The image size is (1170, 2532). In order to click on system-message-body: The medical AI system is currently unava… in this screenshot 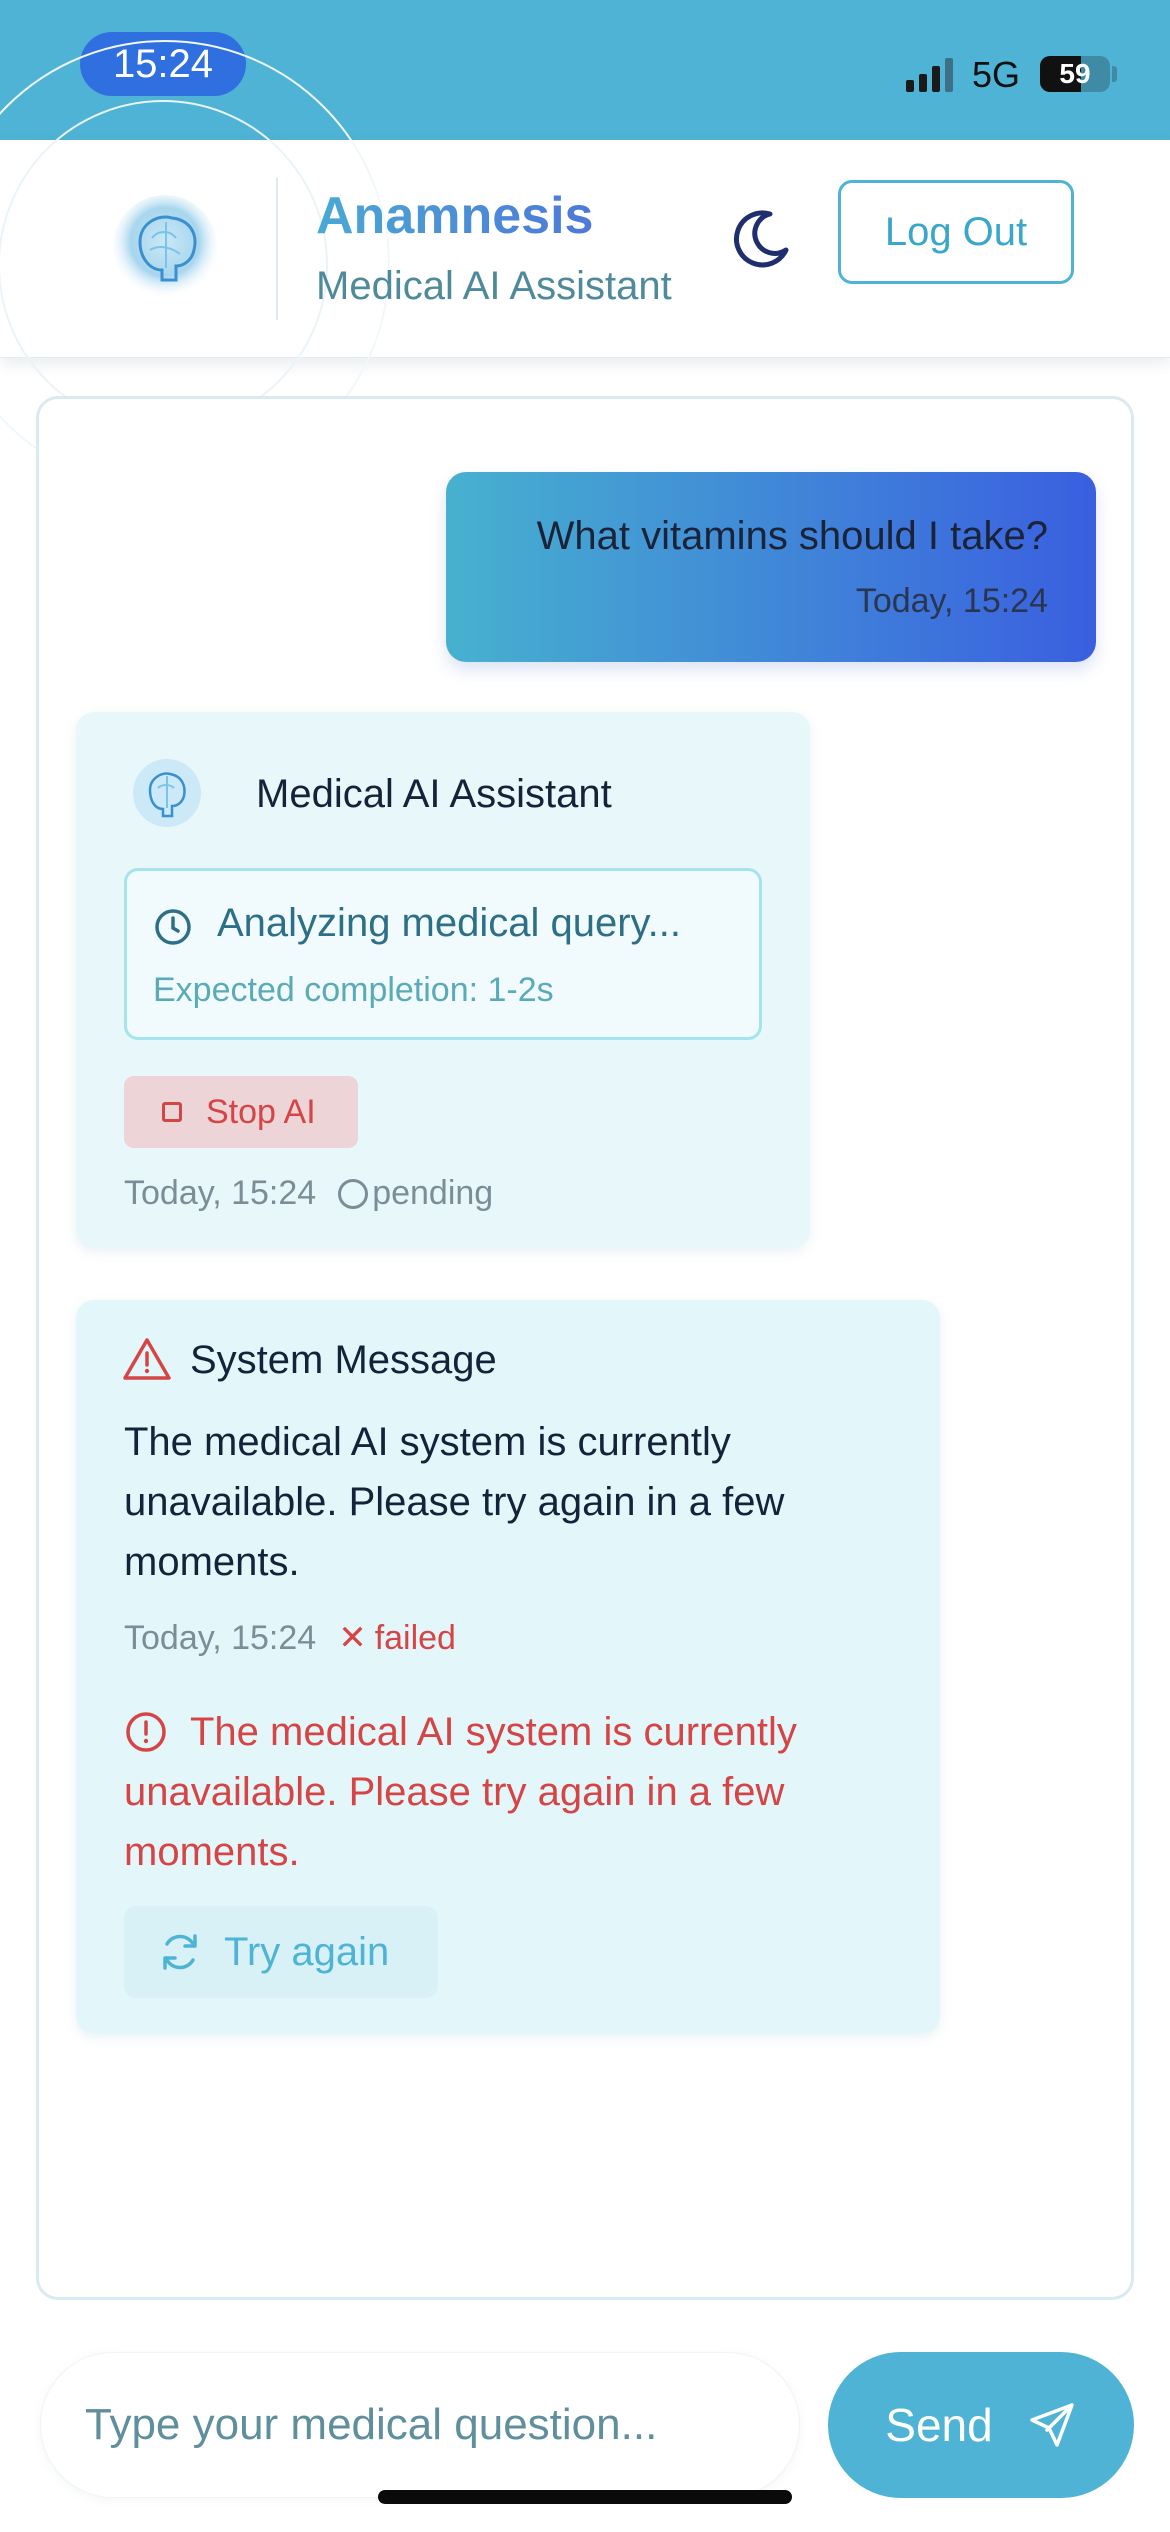, I will do `click(454, 1502)`.